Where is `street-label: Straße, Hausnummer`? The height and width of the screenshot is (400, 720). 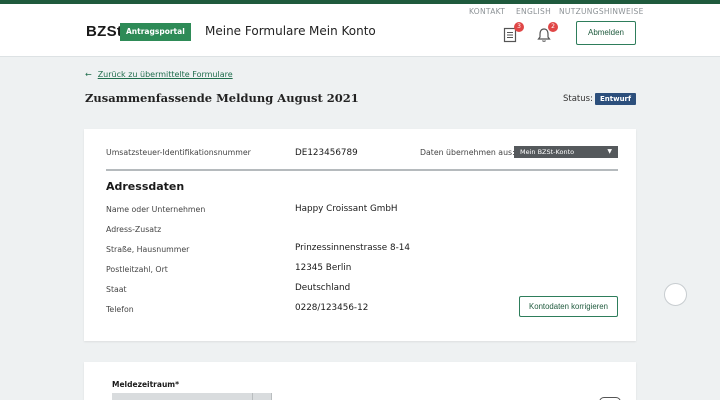 street-label: Straße, Hausnummer is located at coordinates (148, 249).